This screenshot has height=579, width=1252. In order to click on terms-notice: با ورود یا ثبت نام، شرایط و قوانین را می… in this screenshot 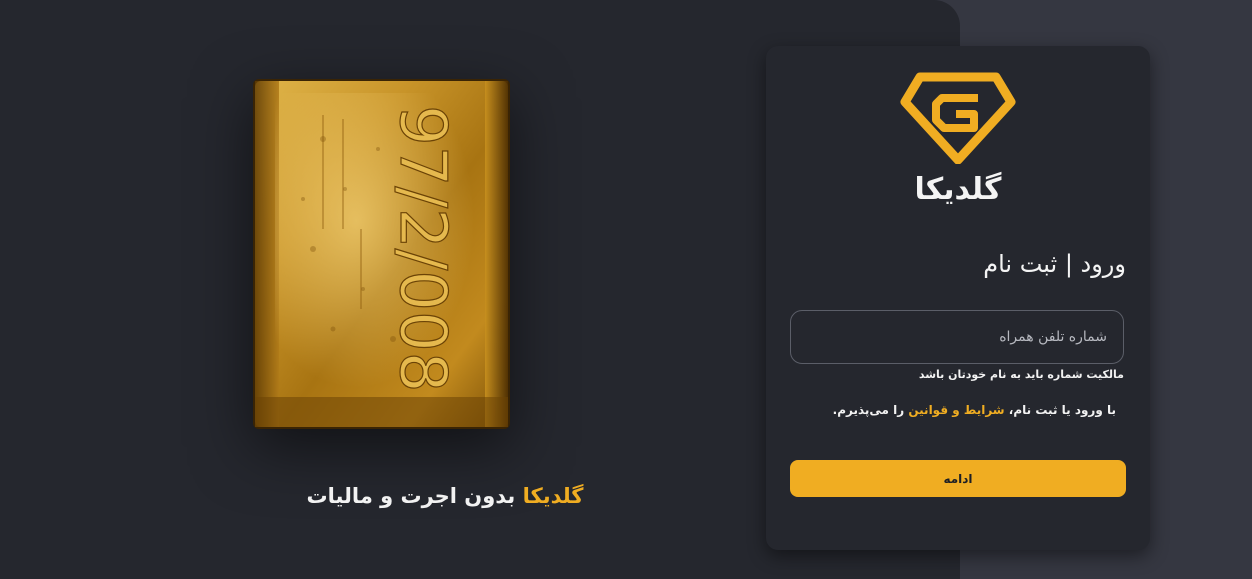, I will do `click(974, 410)`.